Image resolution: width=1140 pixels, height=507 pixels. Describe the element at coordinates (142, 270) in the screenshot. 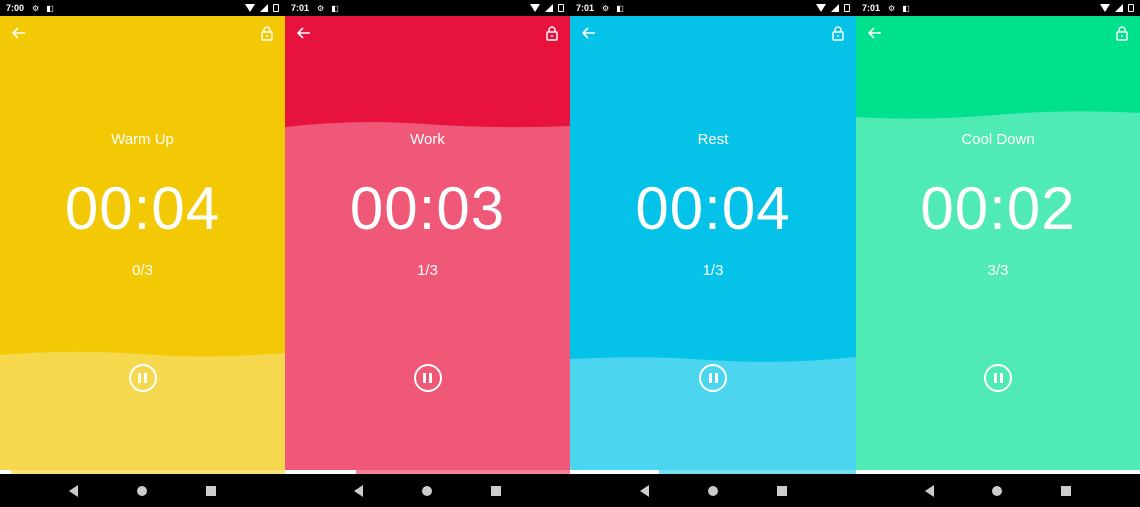

I see `round-counter: 0/3` at that location.